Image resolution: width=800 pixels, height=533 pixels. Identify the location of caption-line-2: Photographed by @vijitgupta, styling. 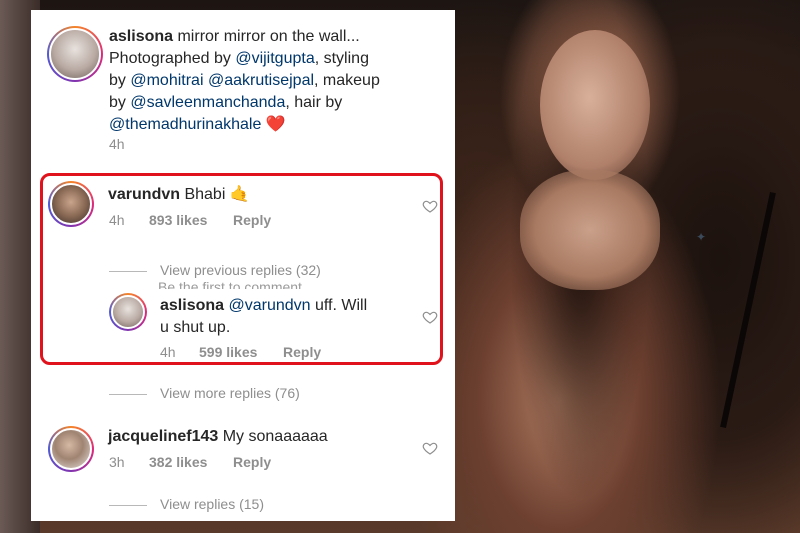
(279, 59).